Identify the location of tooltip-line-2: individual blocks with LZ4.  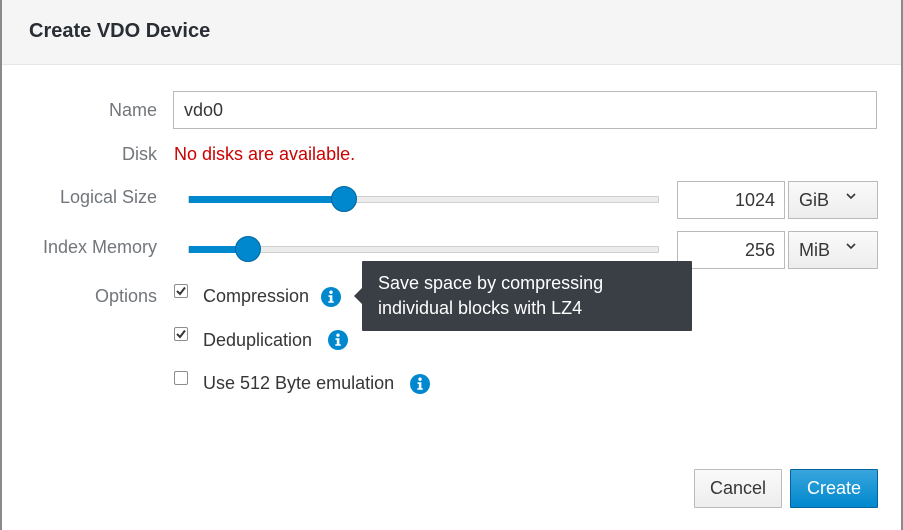
(480, 308).